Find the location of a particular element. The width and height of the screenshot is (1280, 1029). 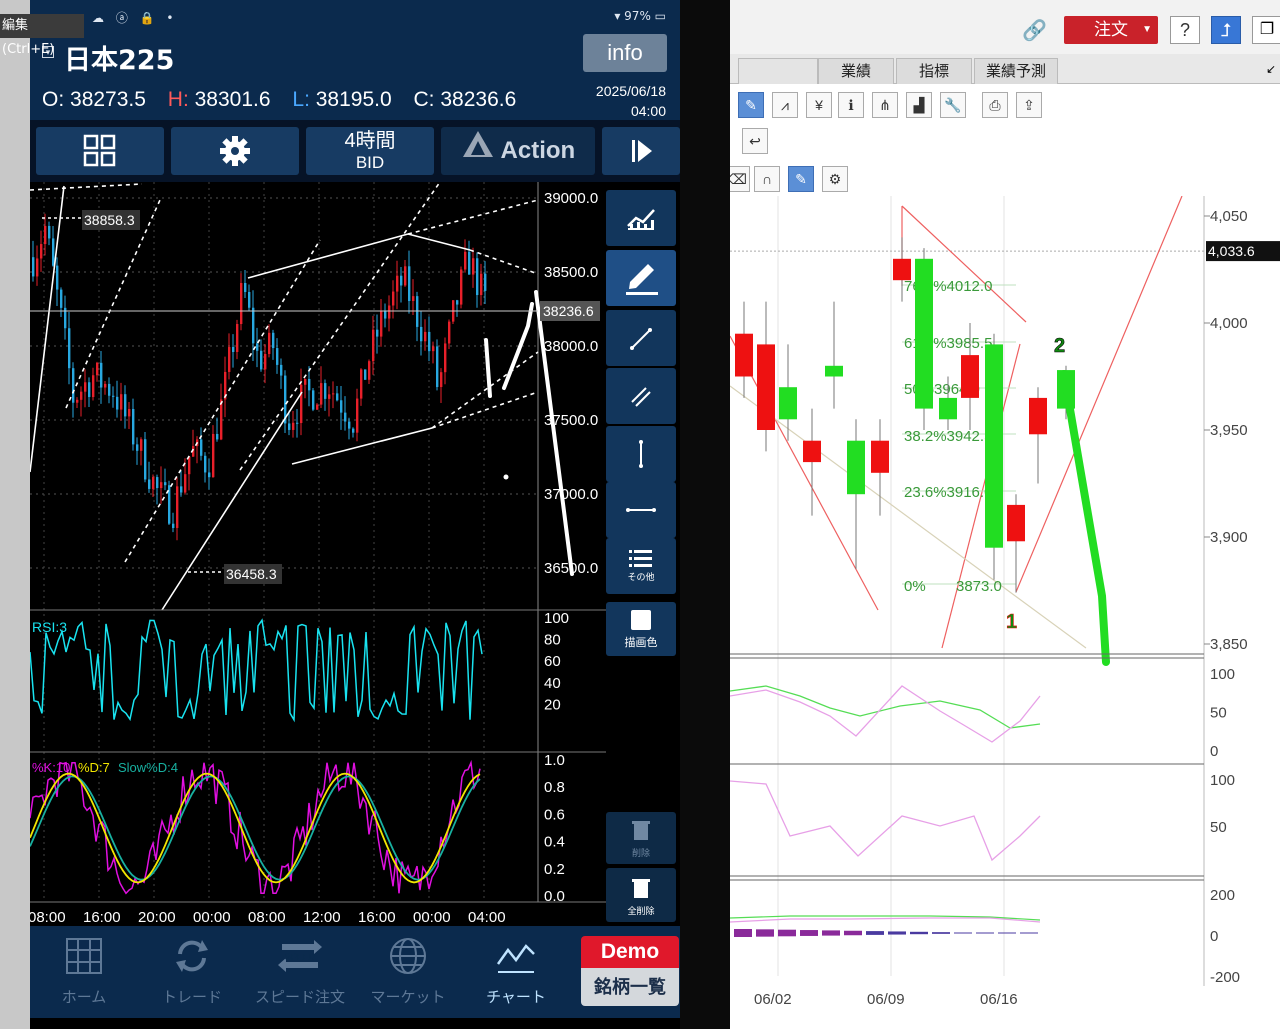

gear-icon: ⚙ is located at coordinates (835, 179).